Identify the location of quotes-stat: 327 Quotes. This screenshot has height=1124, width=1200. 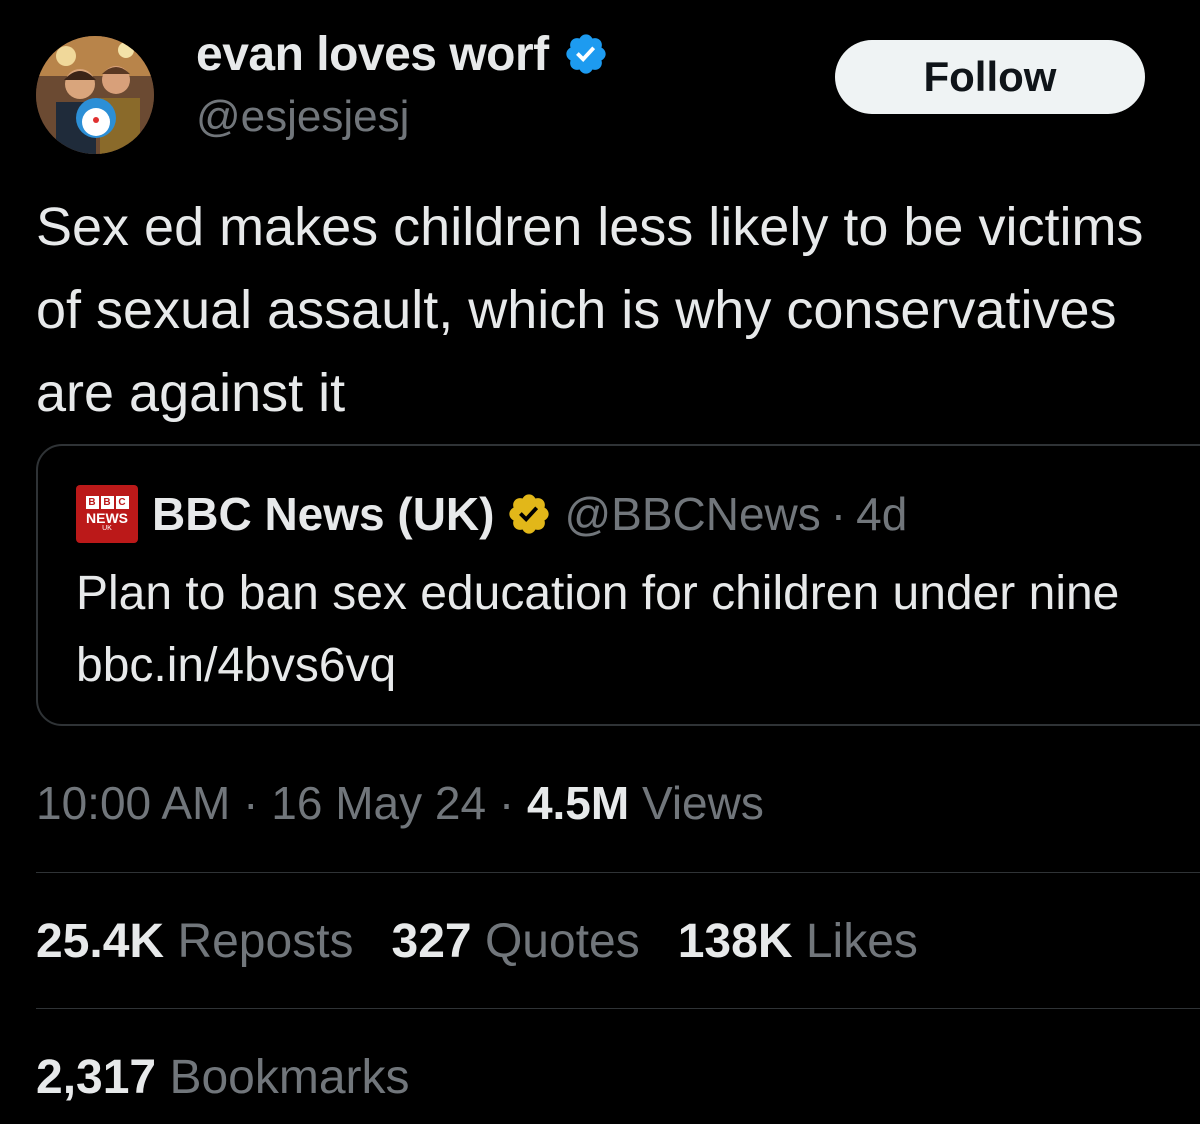
(516, 941).